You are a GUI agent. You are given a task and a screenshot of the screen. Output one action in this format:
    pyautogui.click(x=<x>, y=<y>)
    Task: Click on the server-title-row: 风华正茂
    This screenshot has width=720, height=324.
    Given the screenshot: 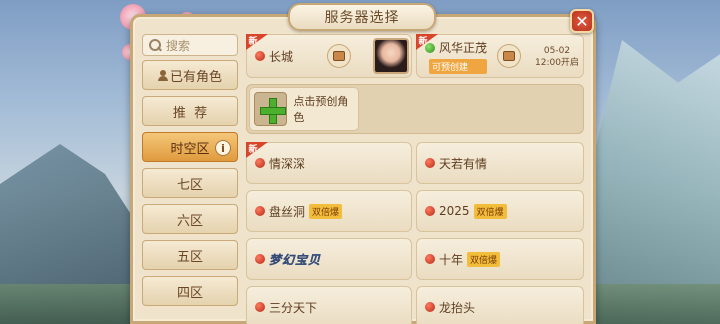 What is the action you would take?
    pyautogui.click(x=456, y=47)
    